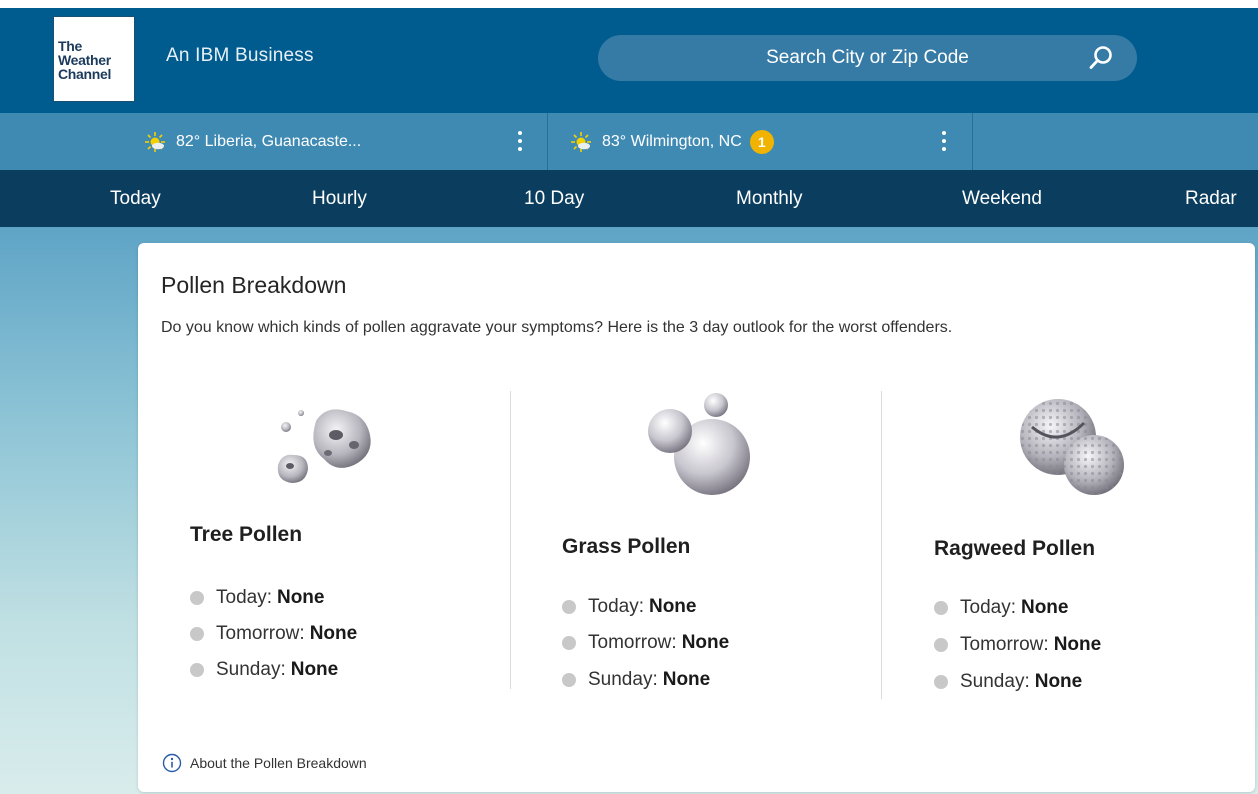 The height and width of the screenshot is (794, 1258). I want to click on info-icon, so click(172, 763).